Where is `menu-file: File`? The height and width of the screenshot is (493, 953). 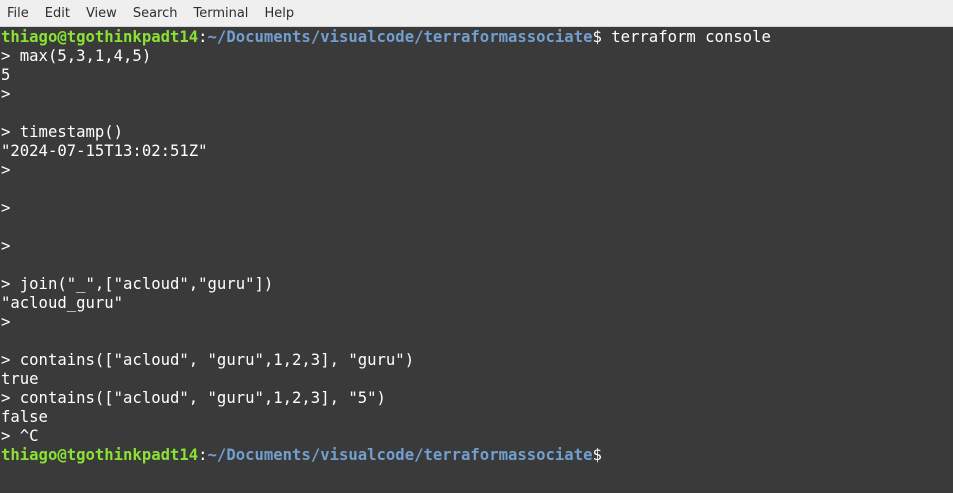
menu-file: File is located at coordinates (18, 13).